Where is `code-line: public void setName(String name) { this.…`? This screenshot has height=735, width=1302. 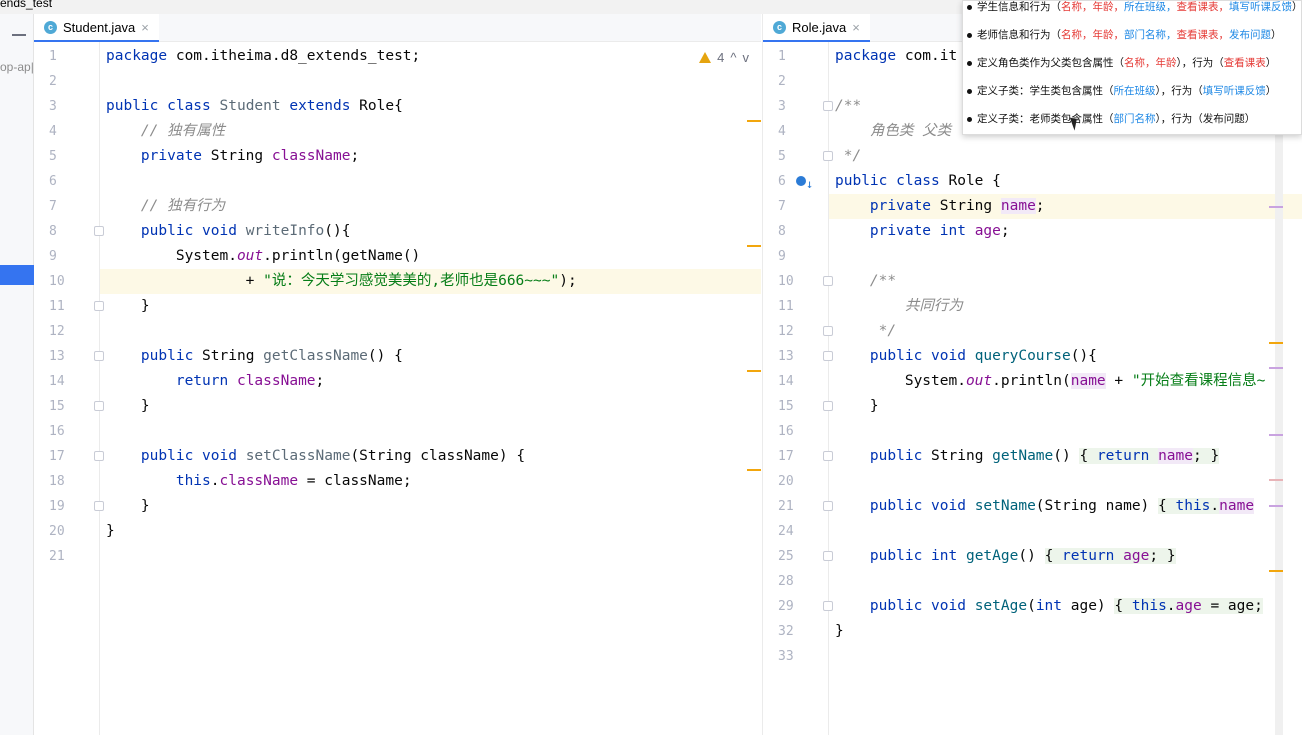
code-line: public void setName(String name) { this.… is located at coordinates (1065, 506).